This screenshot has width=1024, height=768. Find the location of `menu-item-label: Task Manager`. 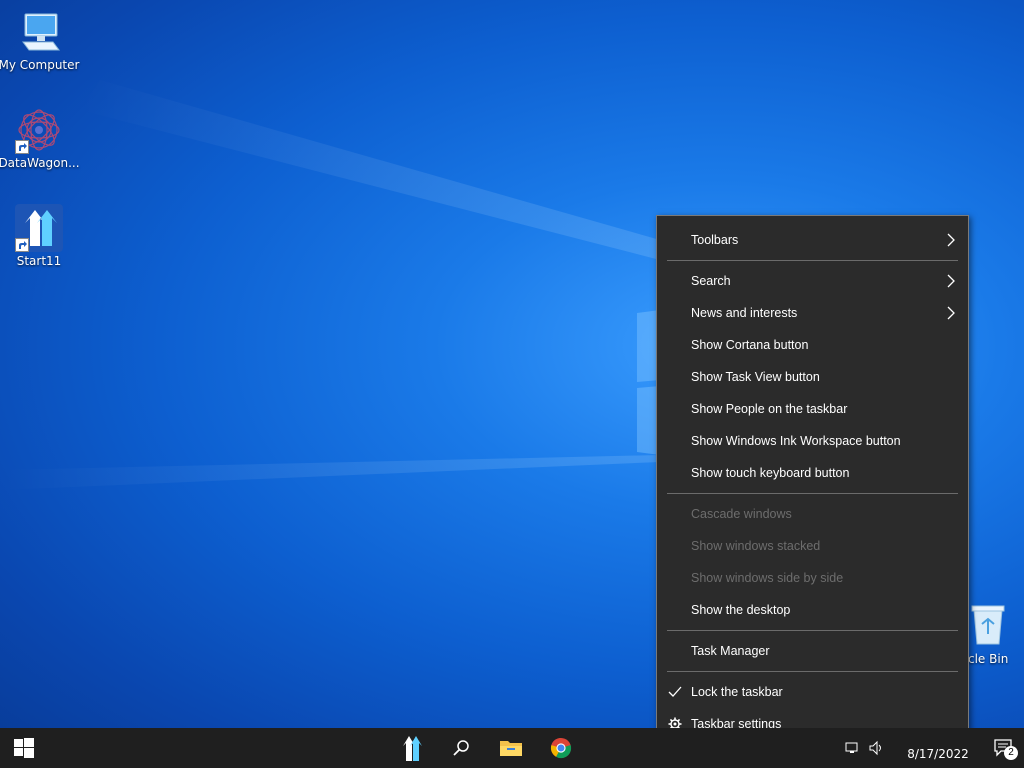

menu-item-label: Task Manager is located at coordinates (730, 651).